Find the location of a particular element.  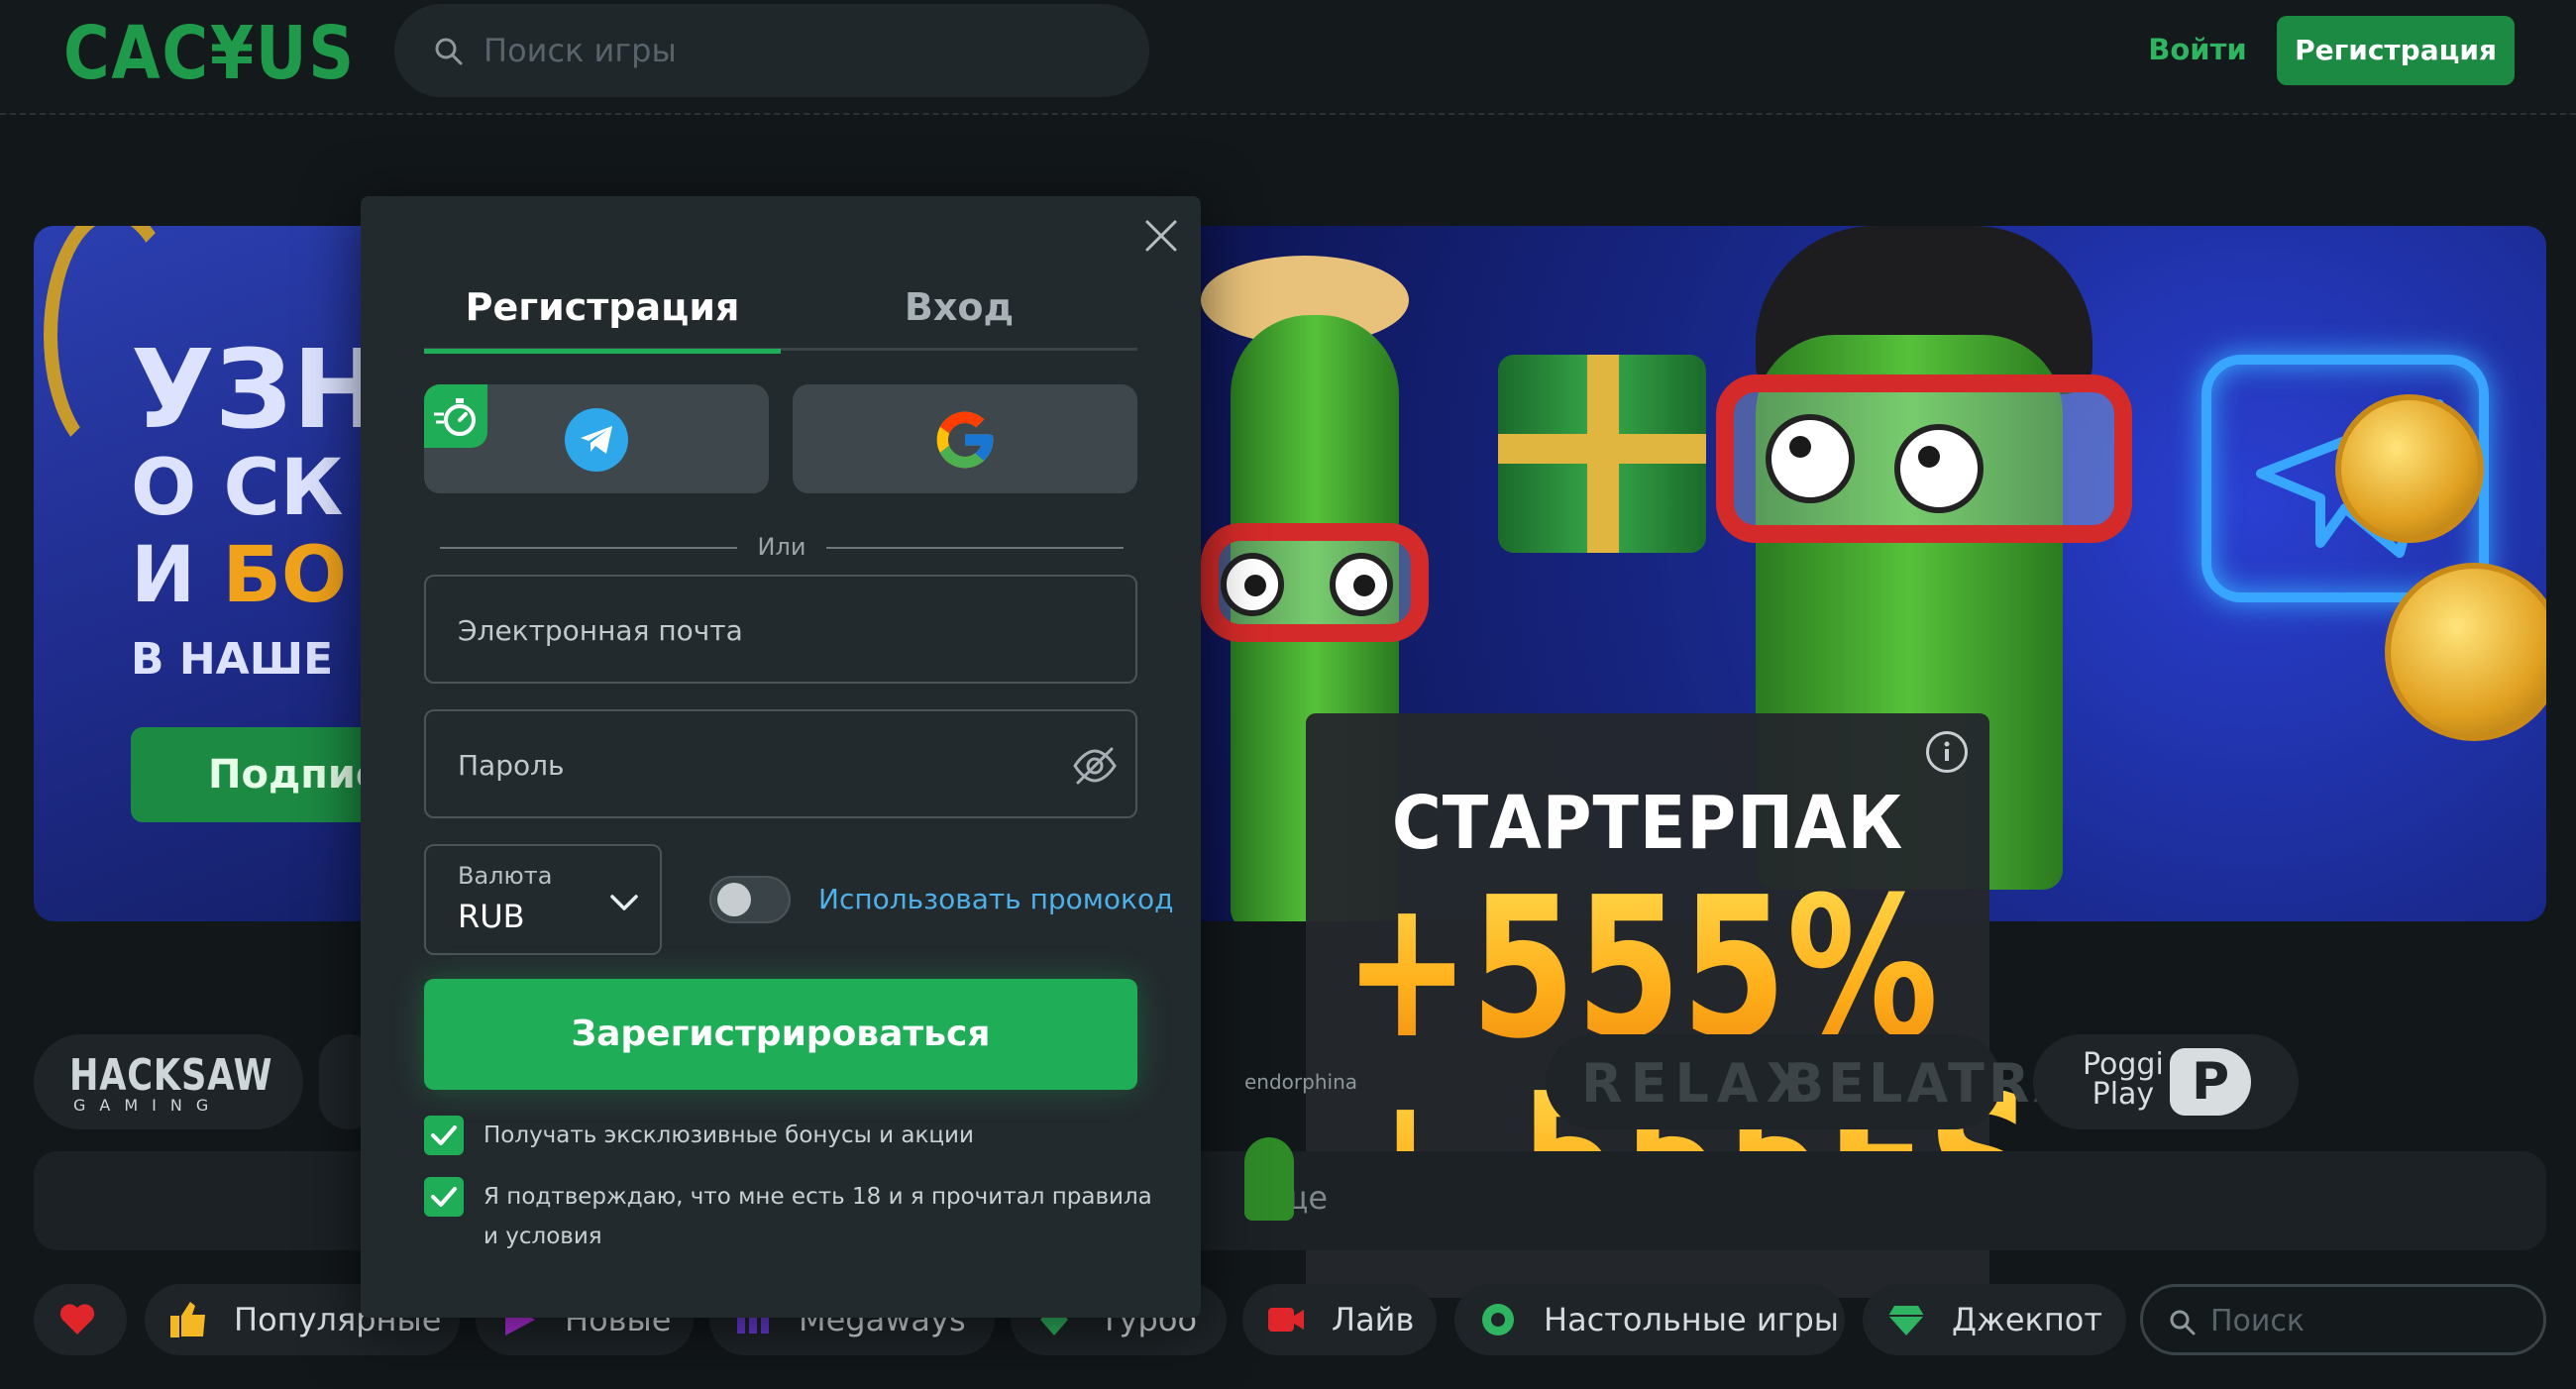

cactus-mascot-icon is located at coordinates (1269, 1179).